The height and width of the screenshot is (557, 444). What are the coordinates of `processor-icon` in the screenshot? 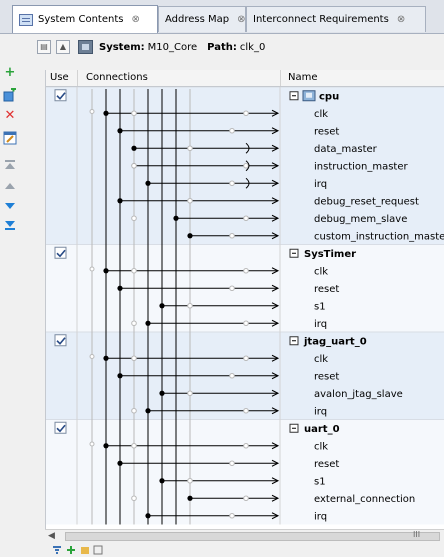 It's located at (309, 96).